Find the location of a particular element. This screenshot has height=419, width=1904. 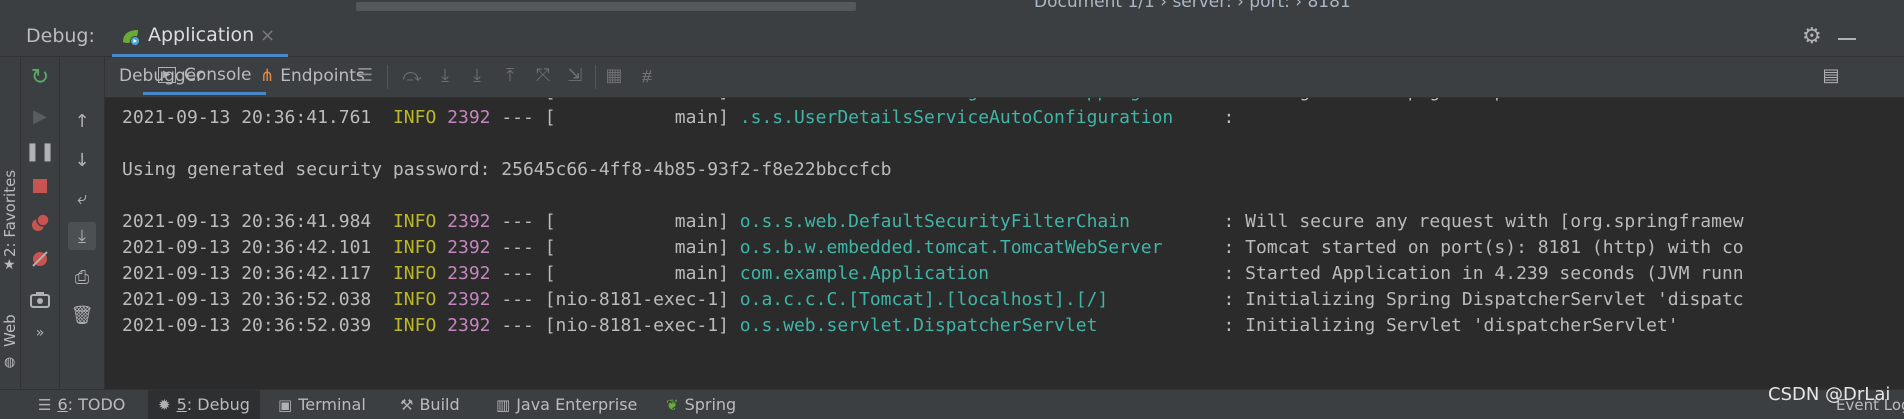

log-timestamp: 2021-09-13 20:36:41.761 is located at coordinates (247, 117).